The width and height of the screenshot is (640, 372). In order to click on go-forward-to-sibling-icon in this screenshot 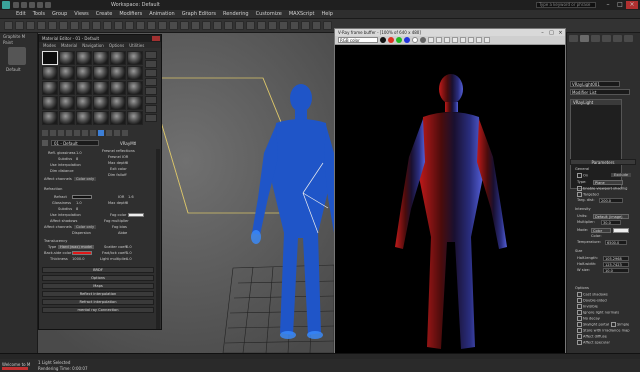, I will do `click(125, 133)`.